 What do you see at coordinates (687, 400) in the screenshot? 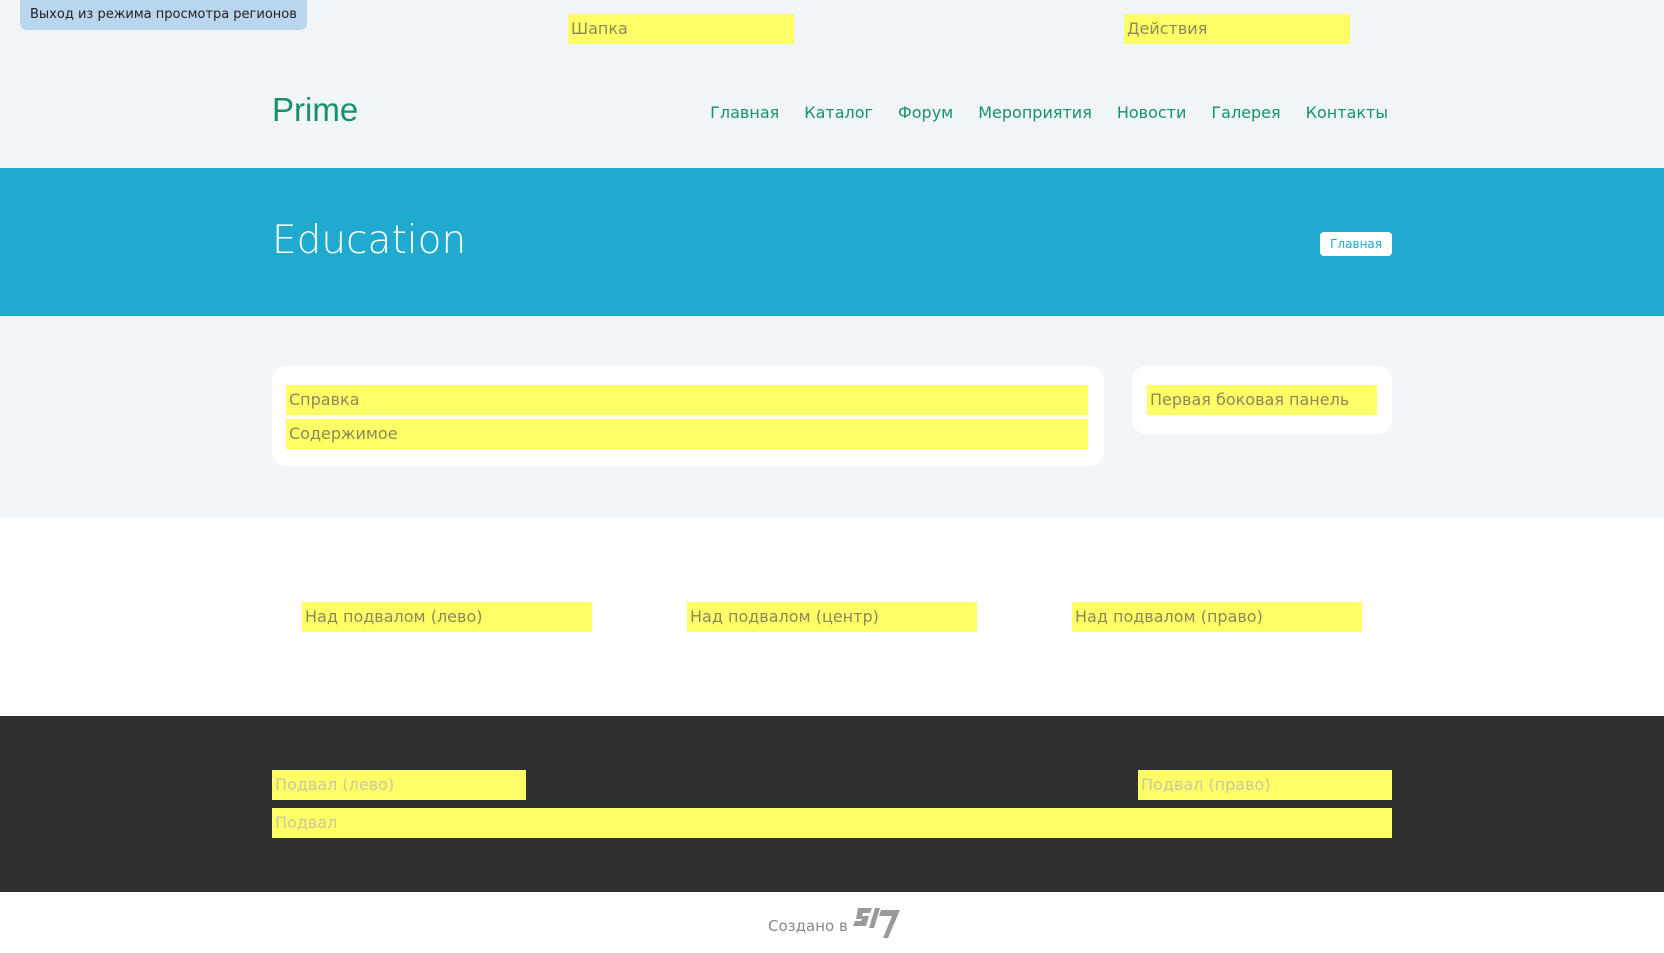
I see `region-help-label: Справка` at bounding box center [687, 400].